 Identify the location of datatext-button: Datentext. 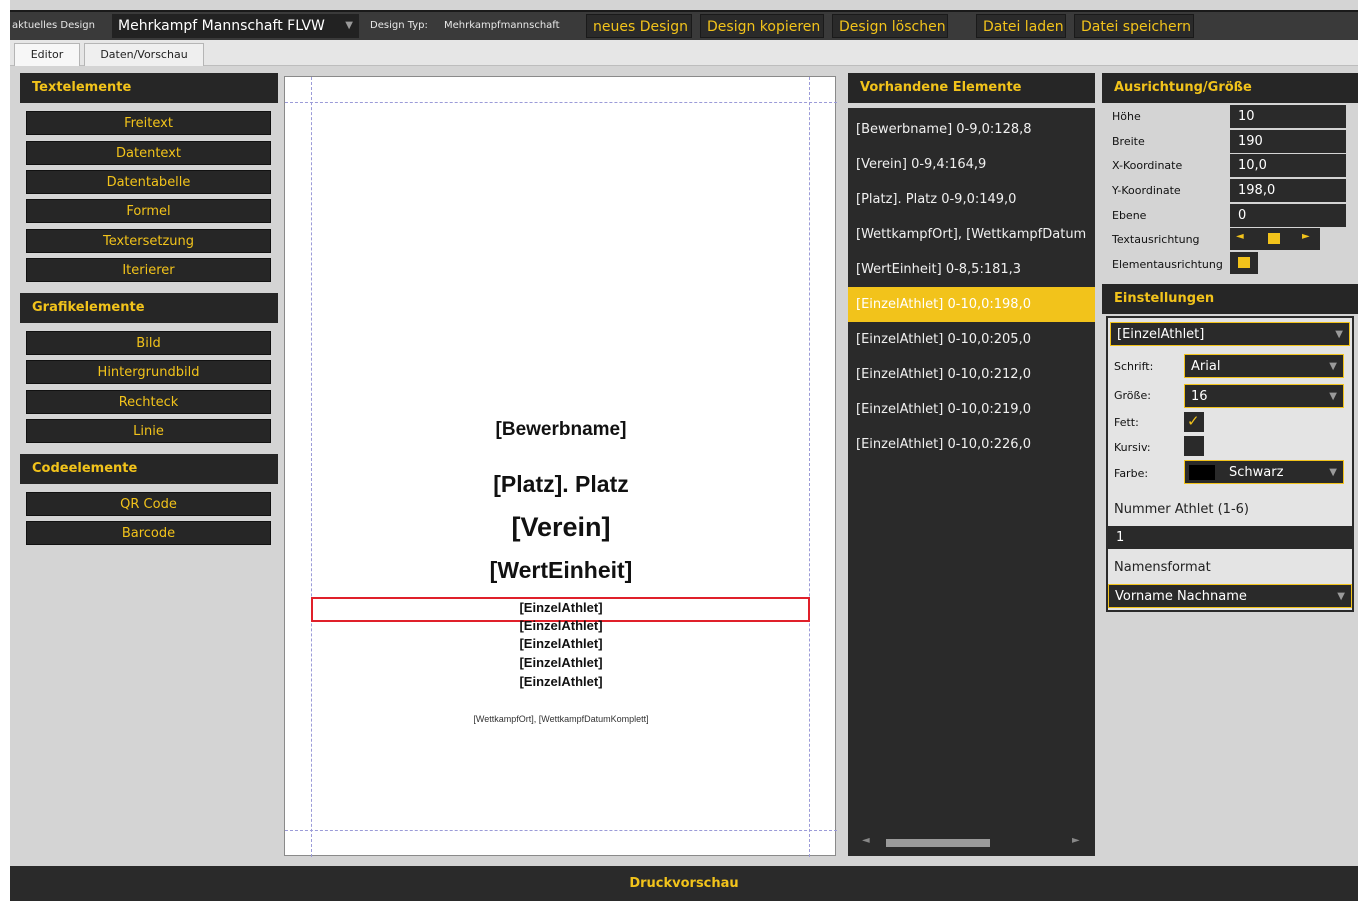
(148, 153).